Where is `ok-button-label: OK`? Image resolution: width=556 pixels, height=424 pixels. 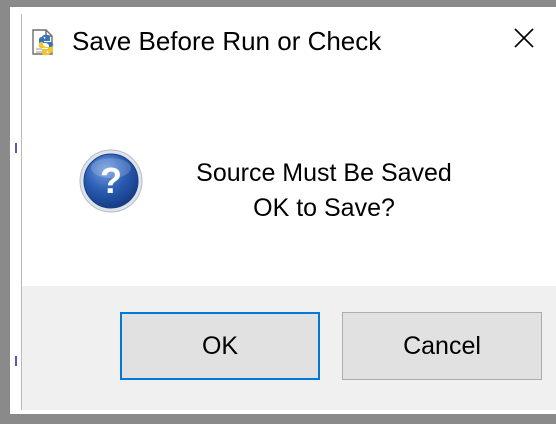
ok-button-label: OK is located at coordinates (220, 345).